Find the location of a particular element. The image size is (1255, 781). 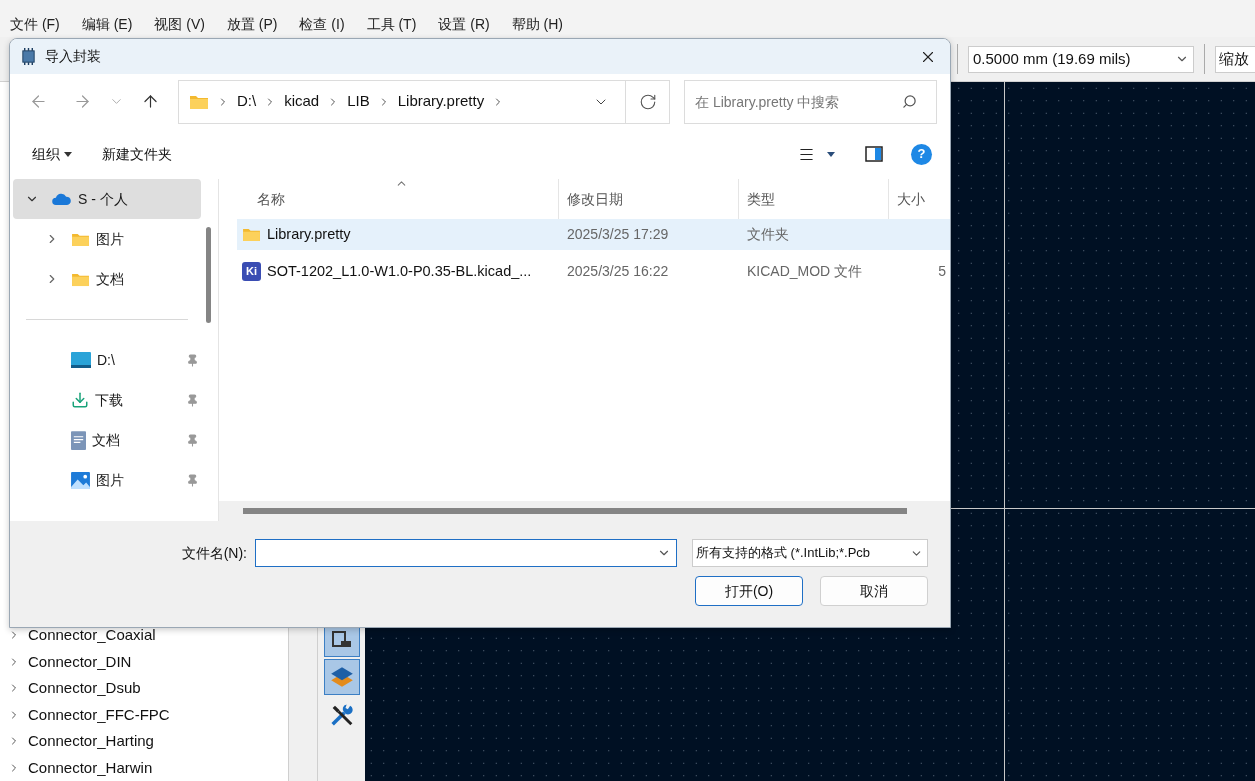

search-icon is located at coordinates (909, 101).